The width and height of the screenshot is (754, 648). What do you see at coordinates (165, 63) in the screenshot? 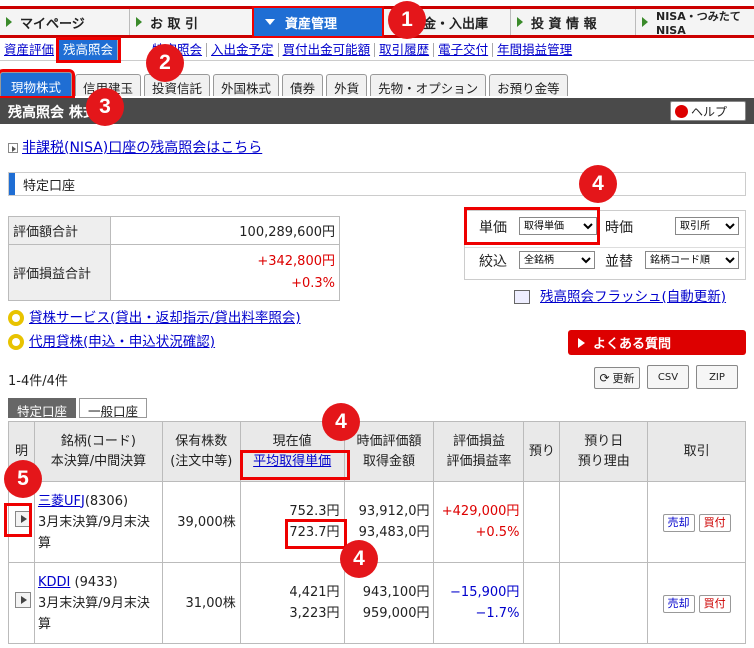
I see `step-marker-2: 2` at bounding box center [165, 63].